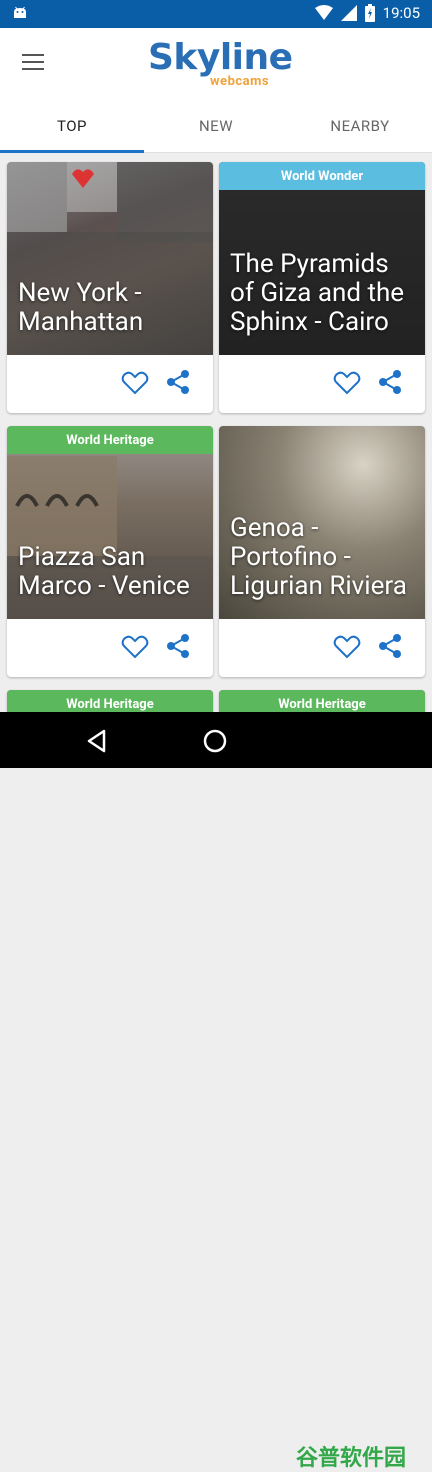  I want to click on status-bar: 19:05, so click(216, 14).